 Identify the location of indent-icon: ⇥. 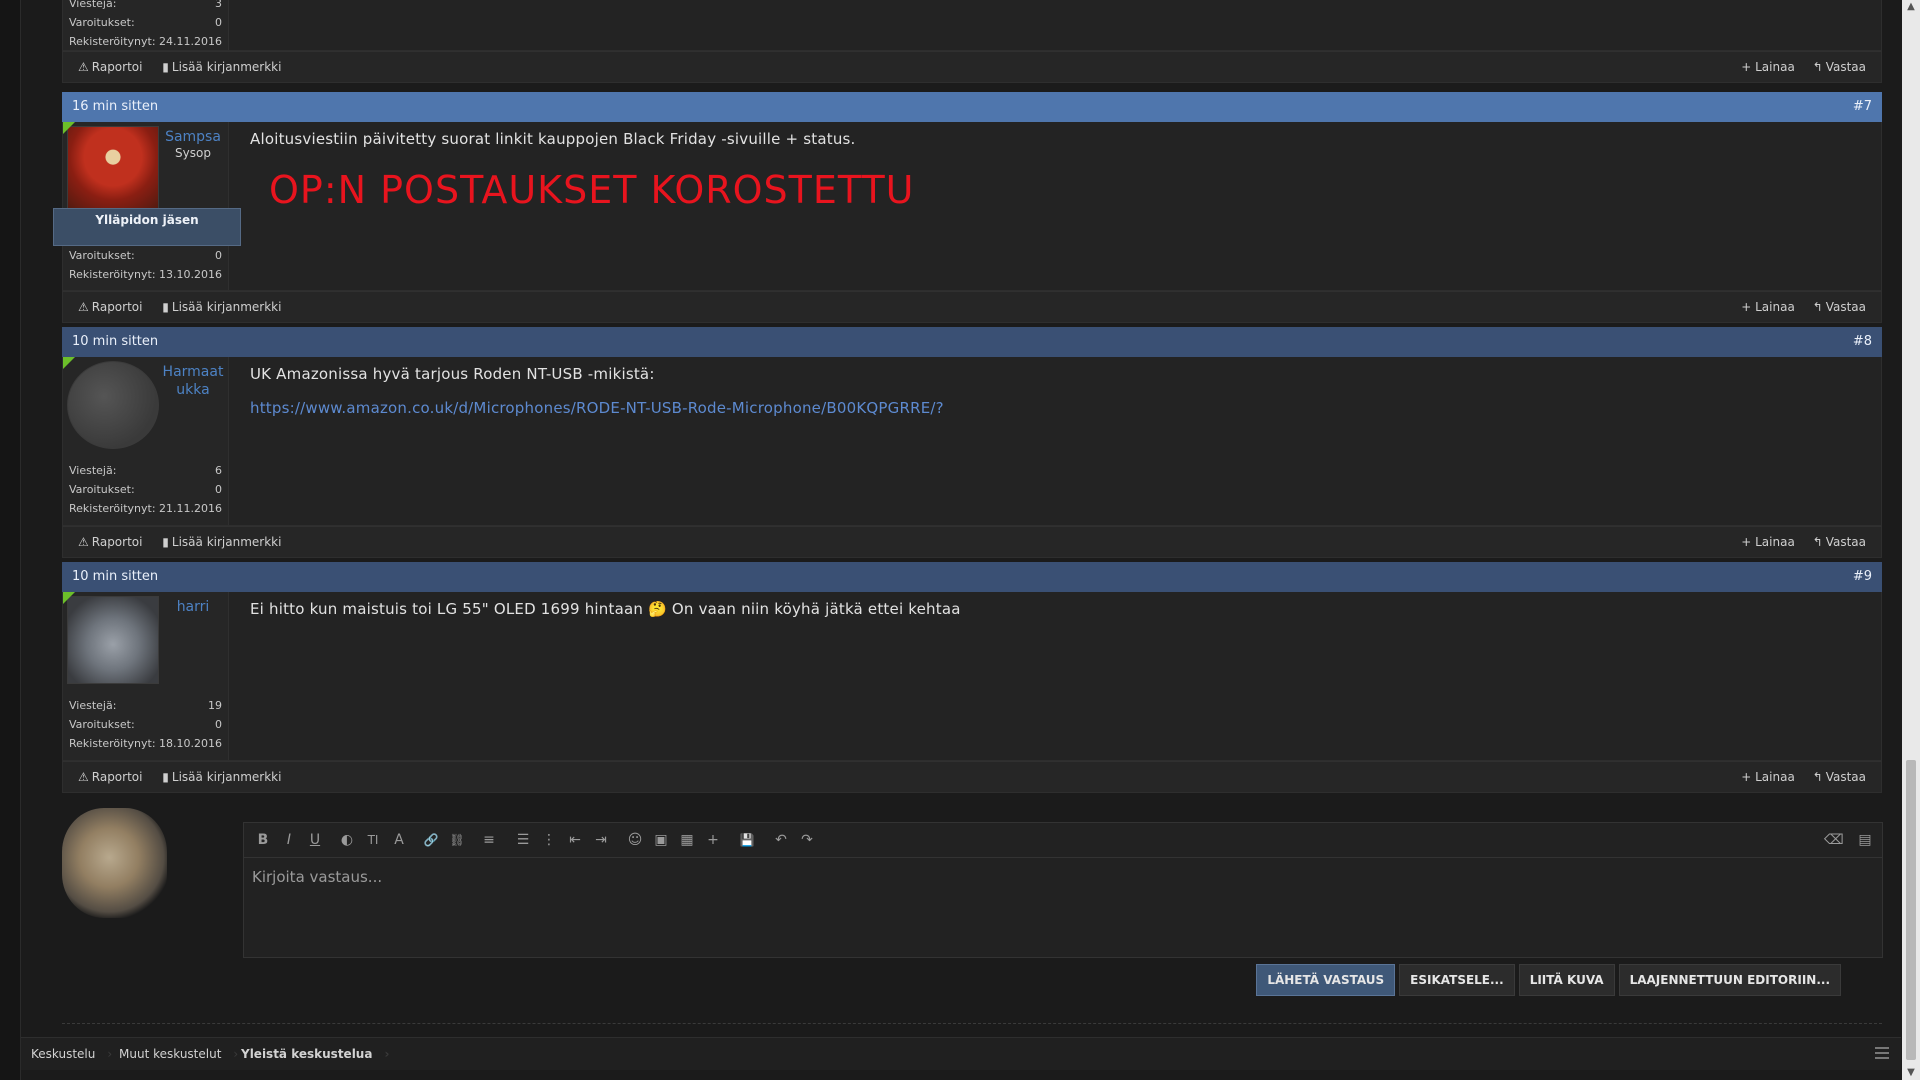
(601, 840).